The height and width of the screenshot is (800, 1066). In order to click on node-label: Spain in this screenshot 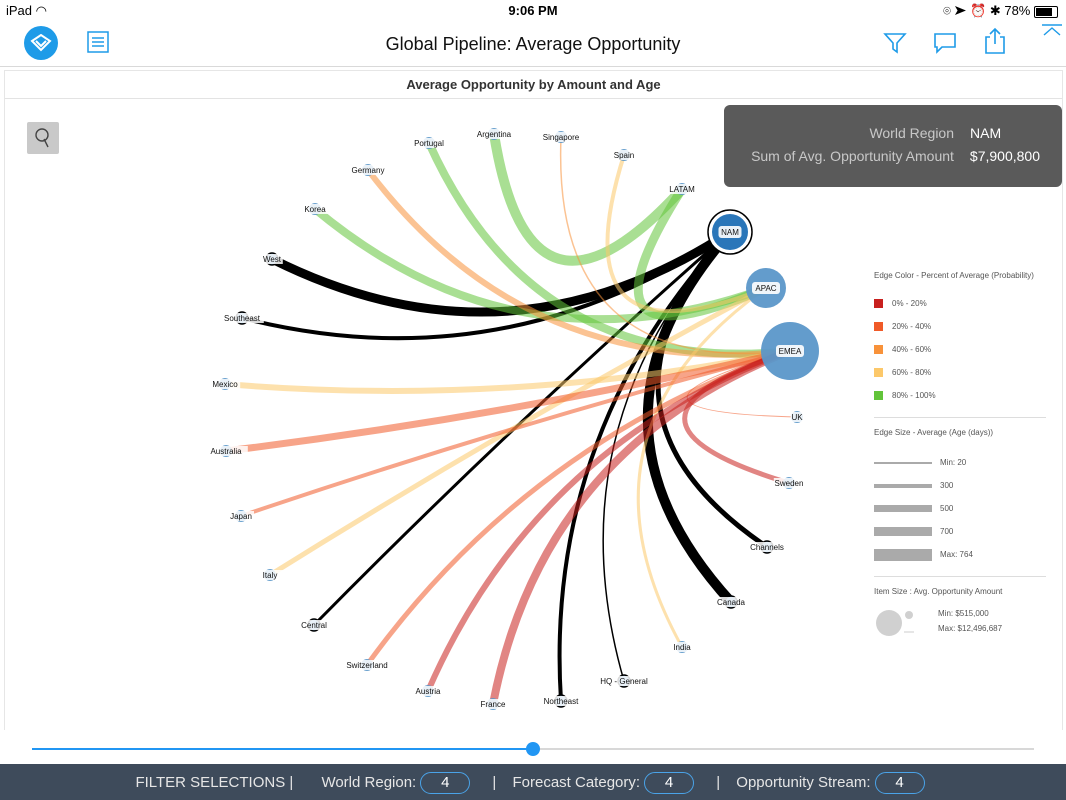, I will do `click(624, 155)`.